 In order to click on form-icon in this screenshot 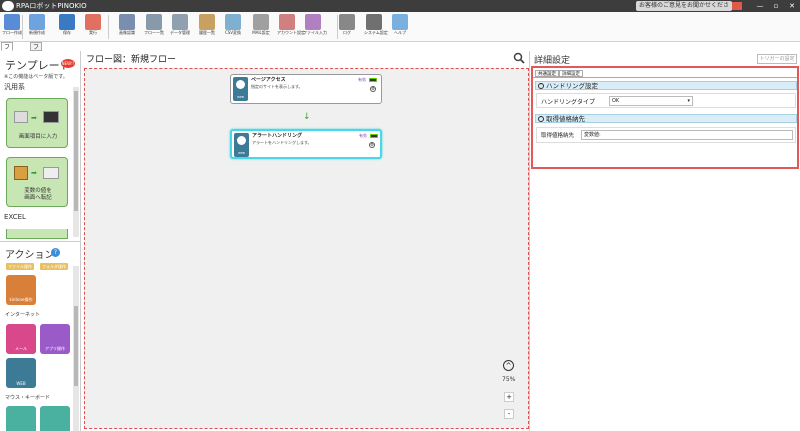, I will do `click(51, 117)`.